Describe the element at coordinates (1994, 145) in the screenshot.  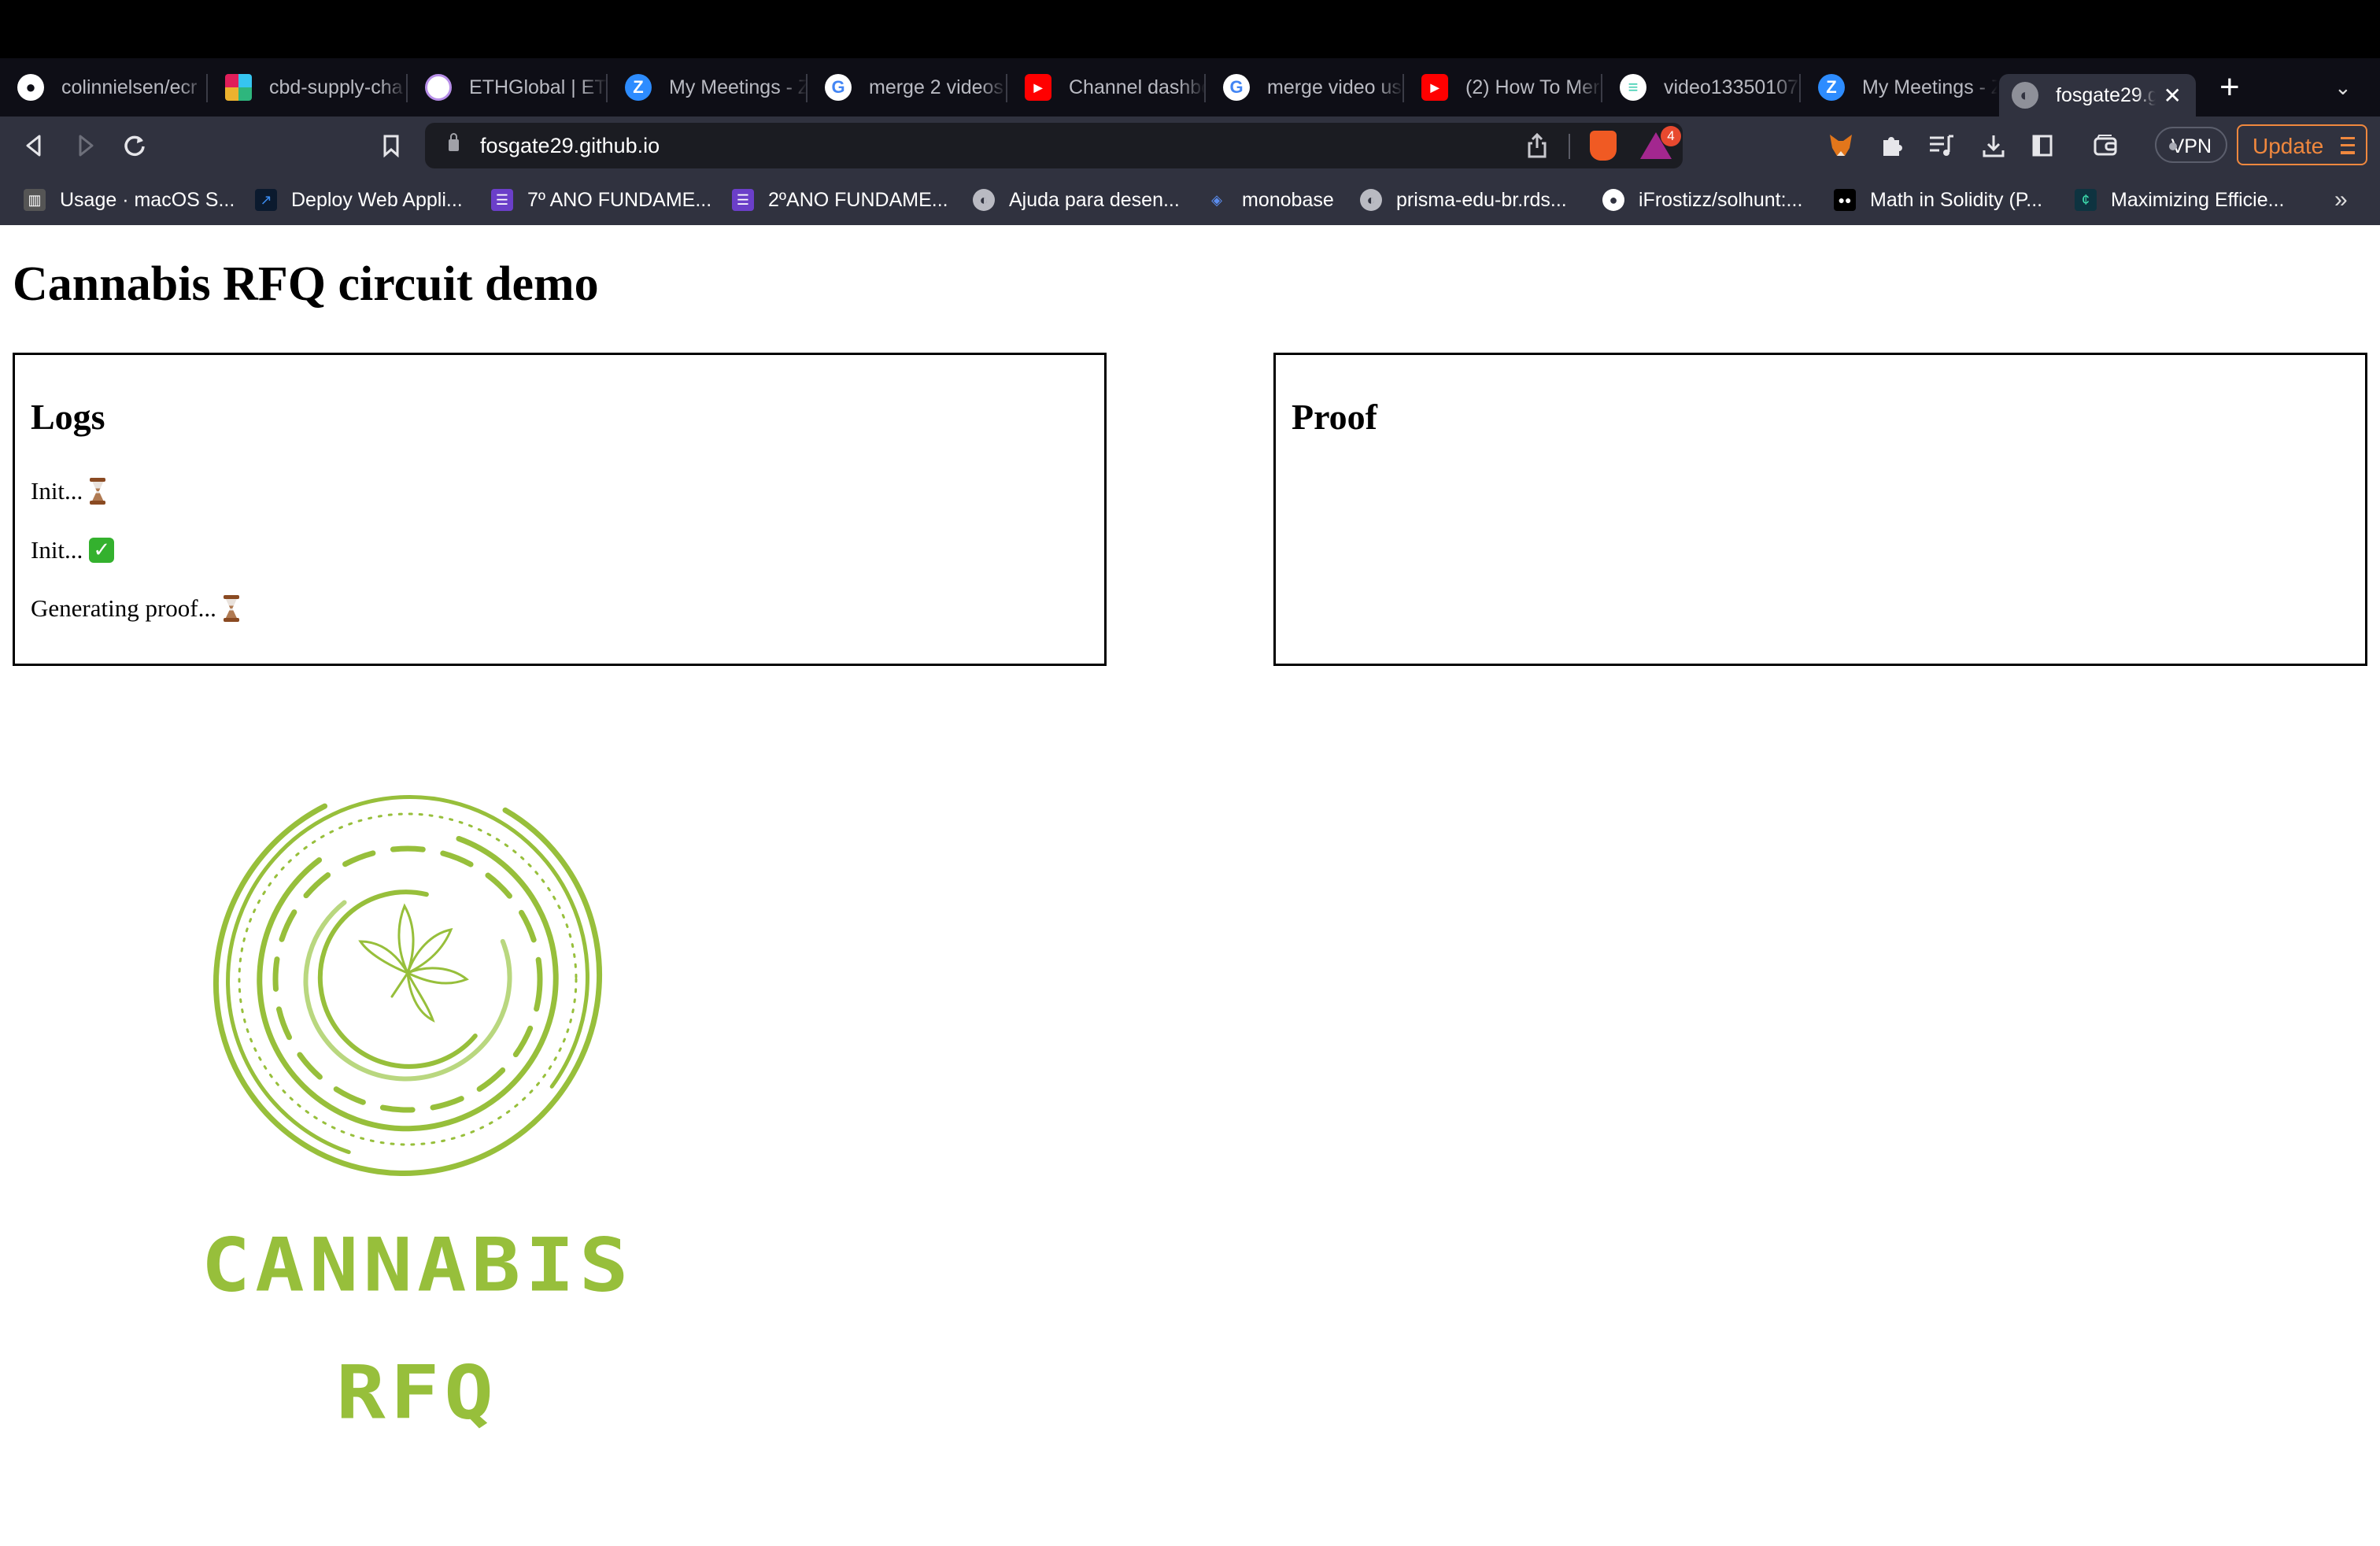
I see `download-icon` at that location.